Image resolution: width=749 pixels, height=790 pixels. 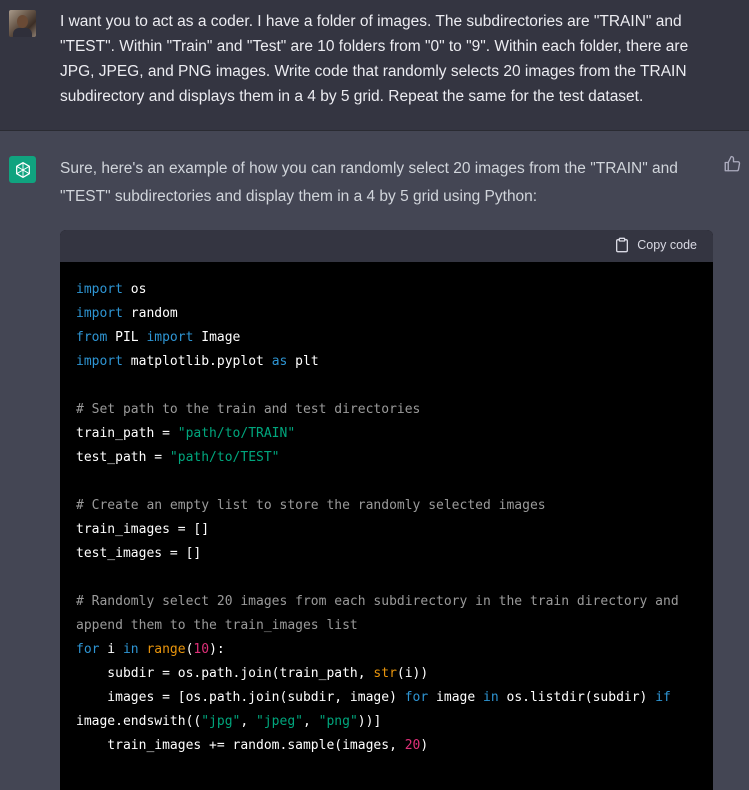 I want to click on code-line: from PIL import Image, so click(x=394, y=338).